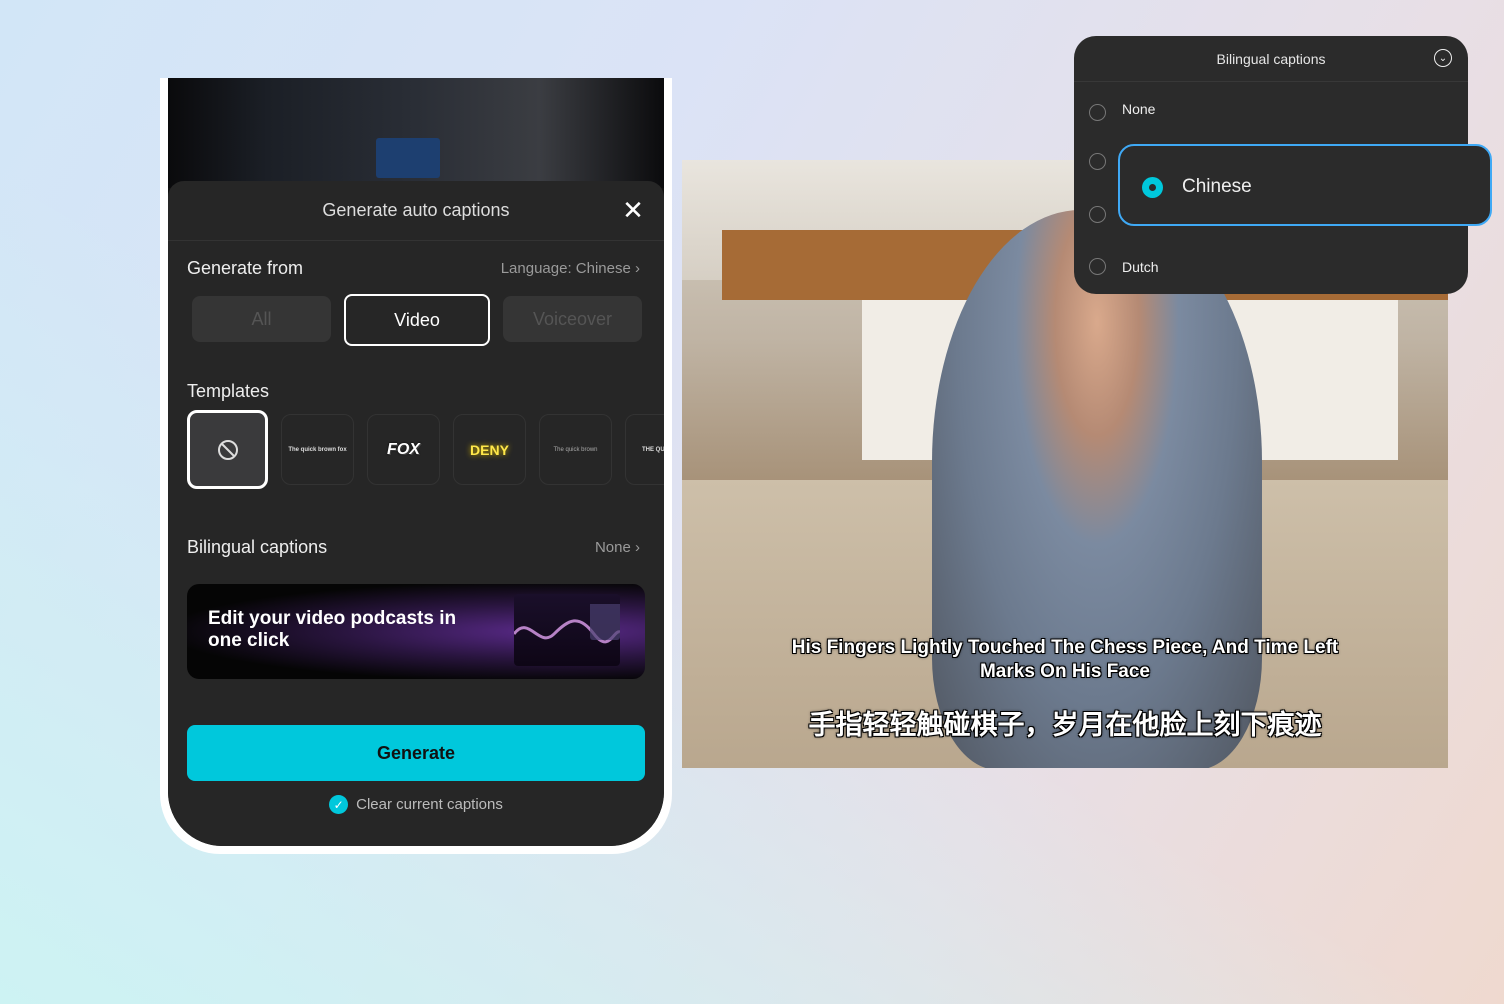 This screenshot has height=1004, width=1504. What do you see at coordinates (1152, 187) in the screenshot?
I see `radio-selected-icon` at bounding box center [1152, 187].